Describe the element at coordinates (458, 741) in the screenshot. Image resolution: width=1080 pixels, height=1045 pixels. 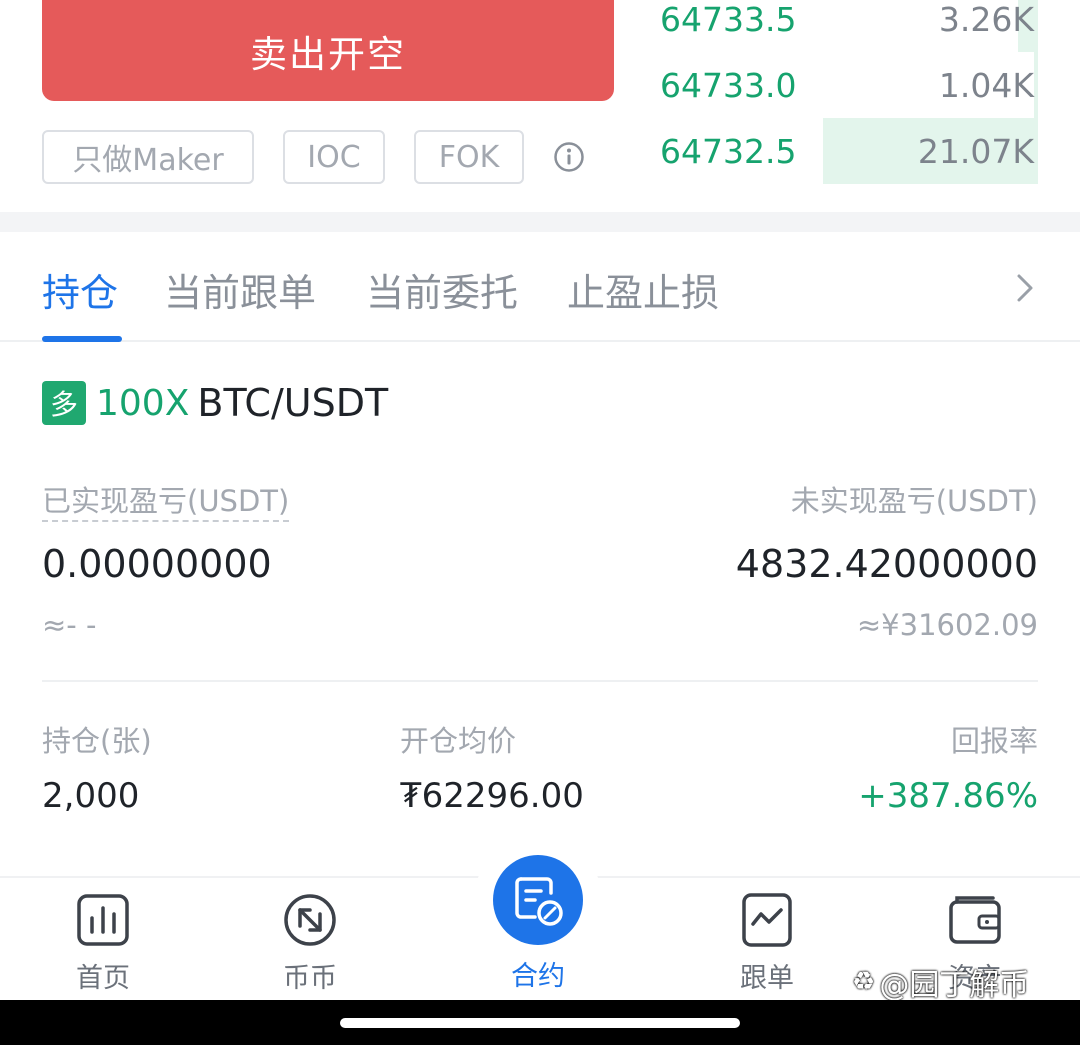
I see `entry-price-label: 开仓均价` at that location.